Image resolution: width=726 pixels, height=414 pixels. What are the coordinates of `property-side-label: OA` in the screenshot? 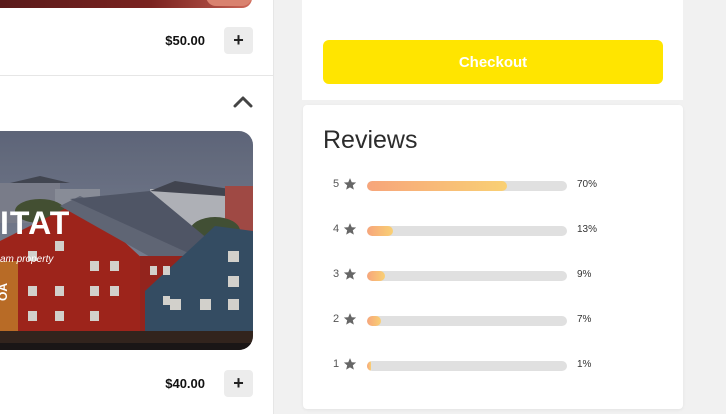 It's located at (5, 292).